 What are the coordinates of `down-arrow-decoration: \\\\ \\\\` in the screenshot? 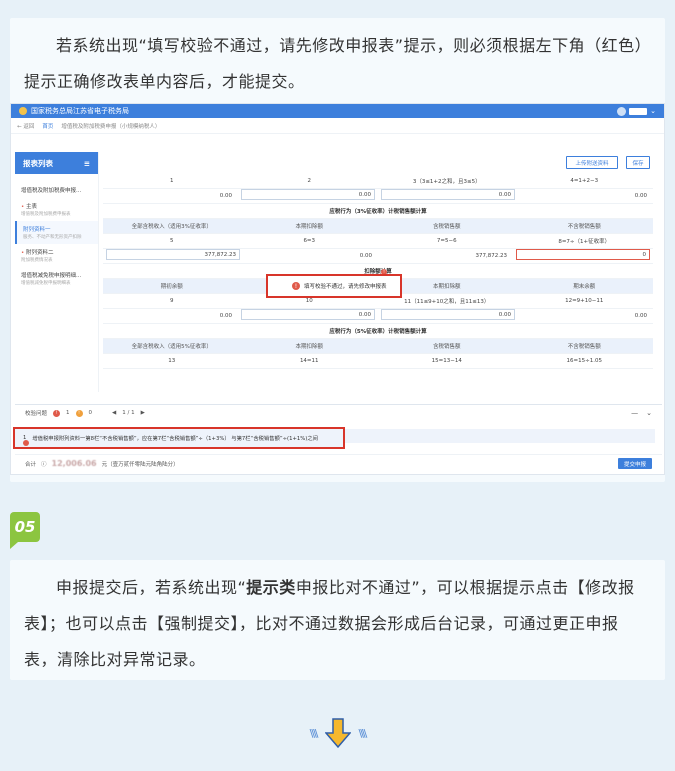 It's located at (337, 733).